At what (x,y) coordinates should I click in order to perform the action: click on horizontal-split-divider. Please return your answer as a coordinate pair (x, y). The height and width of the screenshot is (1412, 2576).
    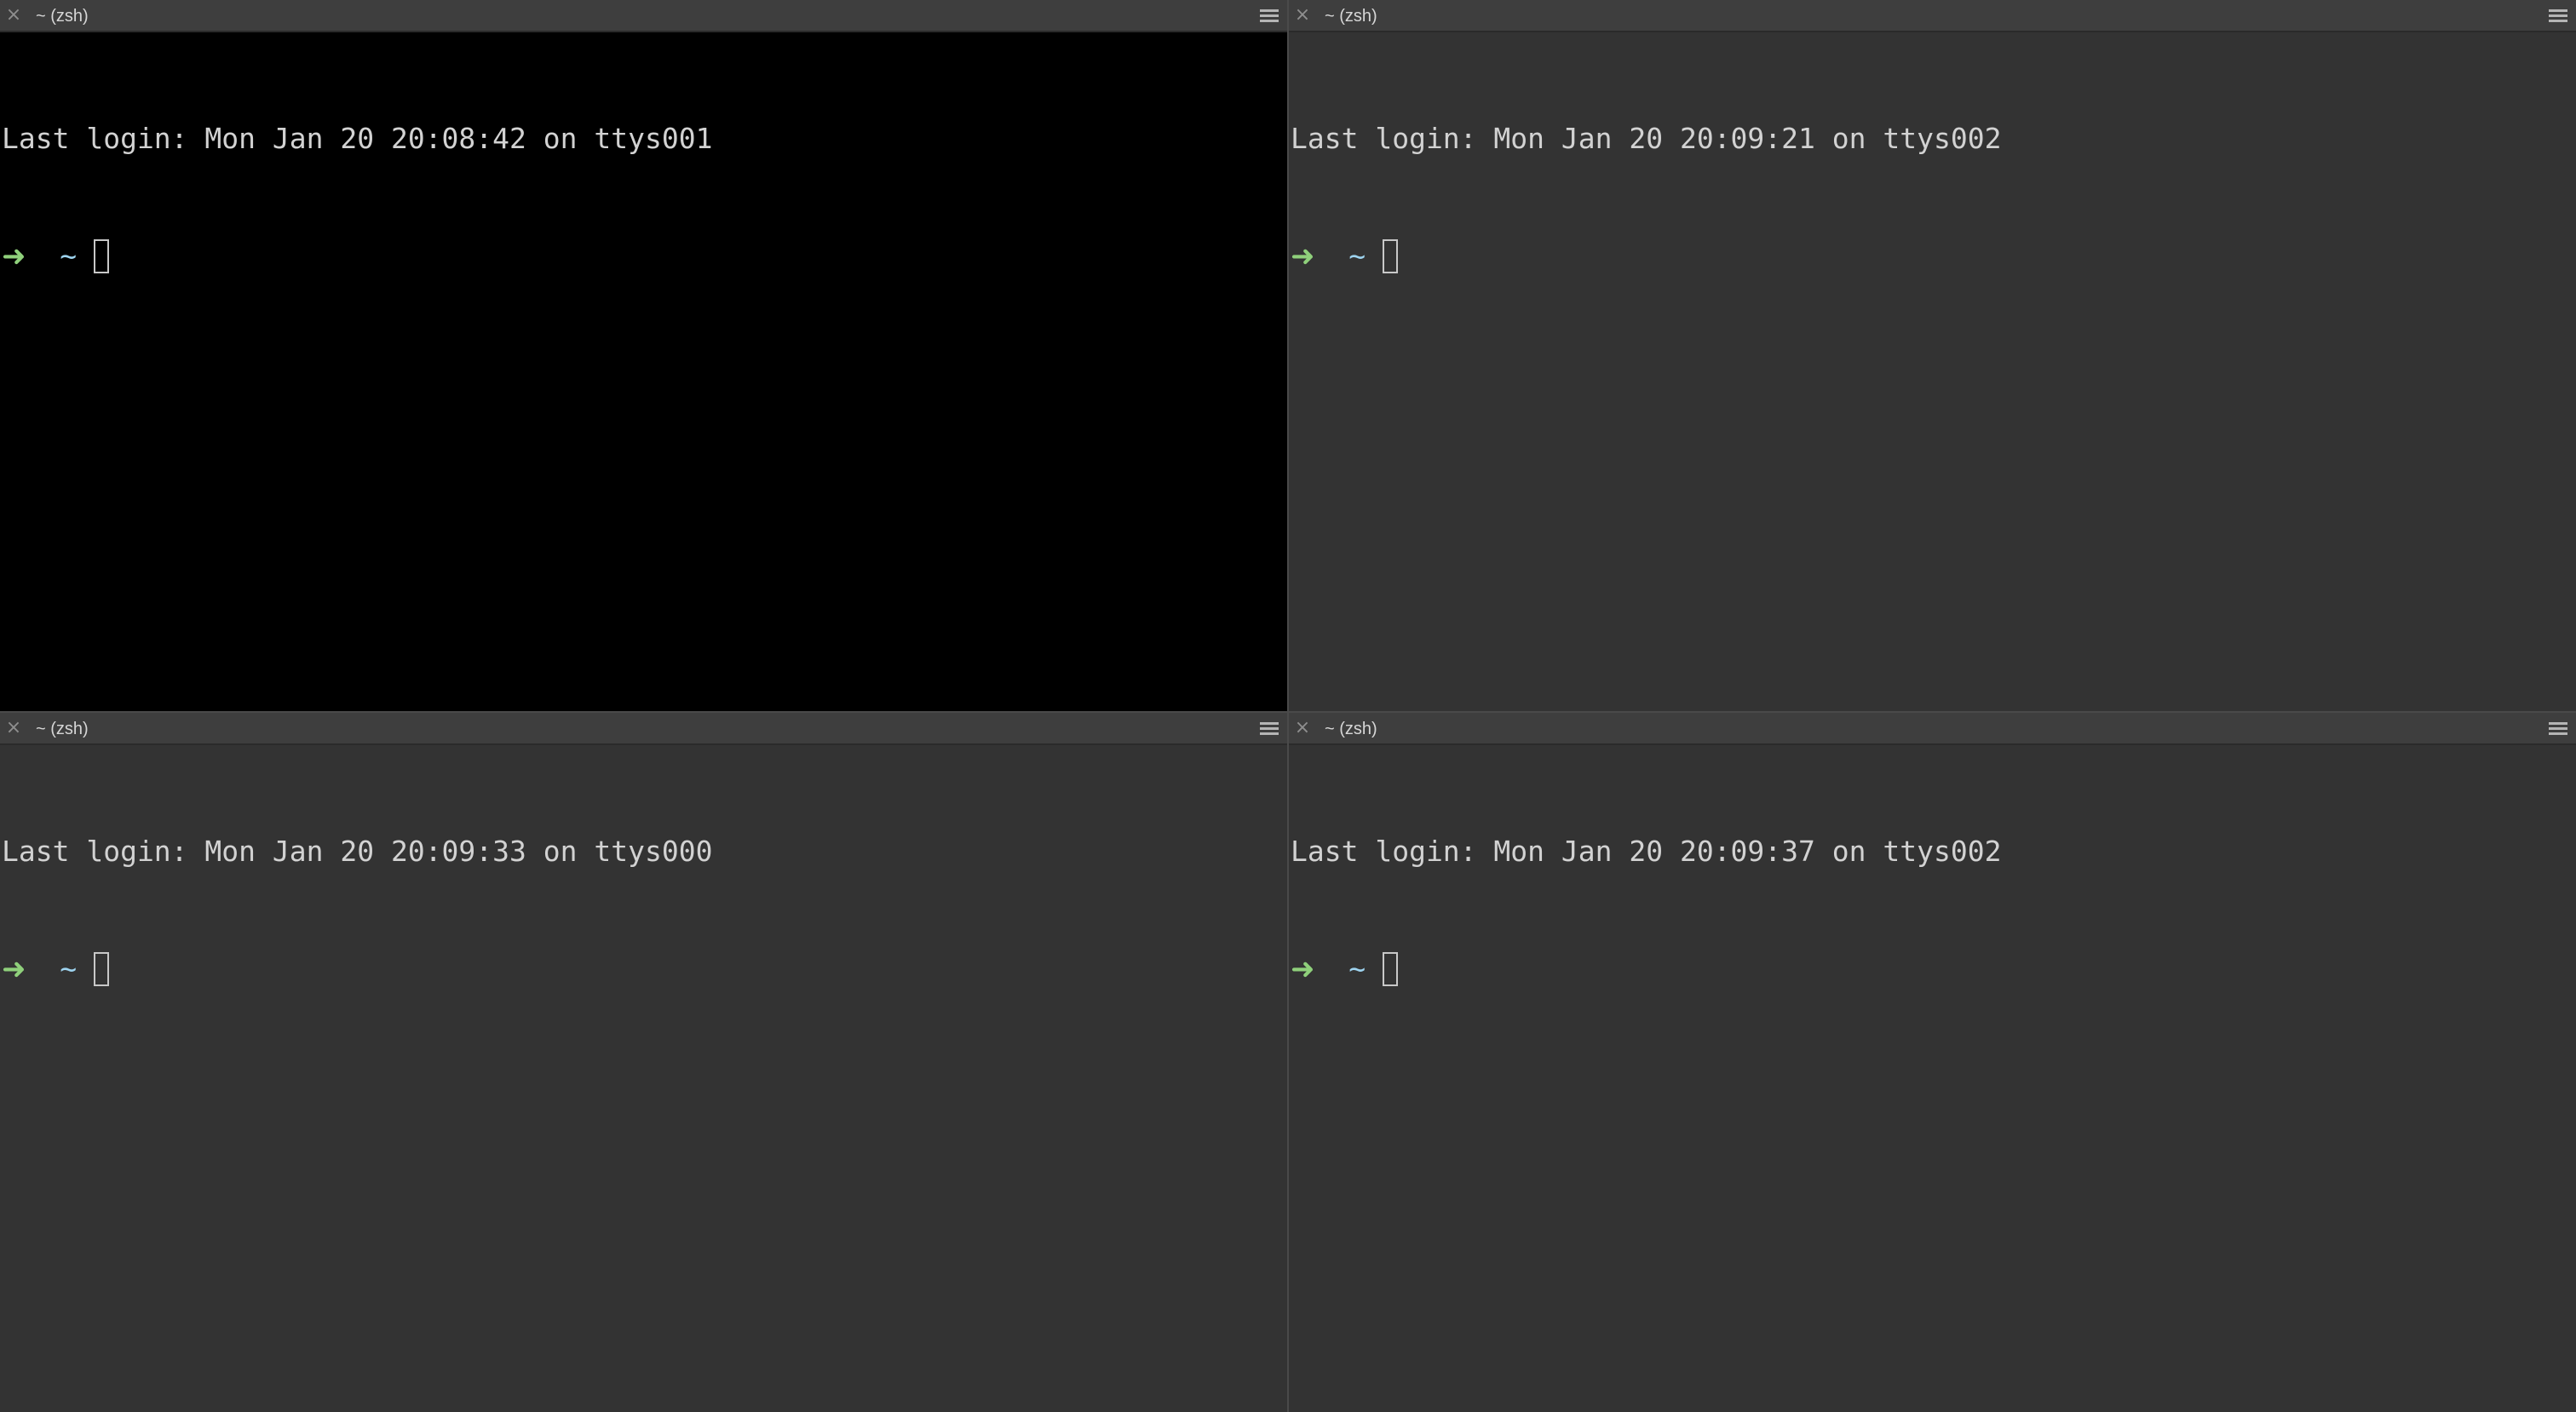
    Looking at the image, I should click on (1288, 712).